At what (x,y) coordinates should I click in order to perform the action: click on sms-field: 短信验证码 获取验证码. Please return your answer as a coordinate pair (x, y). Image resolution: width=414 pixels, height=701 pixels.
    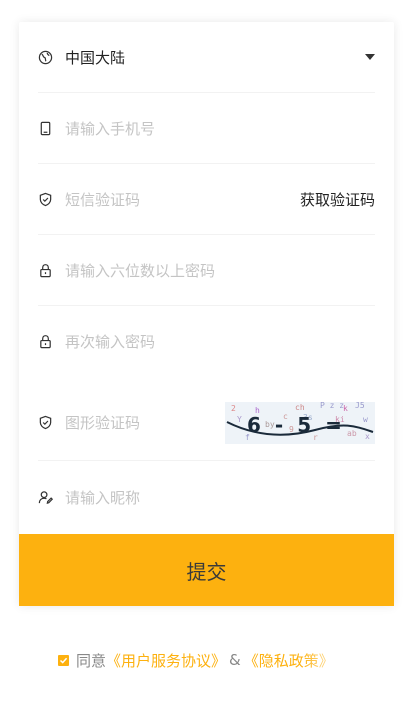
    Looking at the image, I should click on (206, 199).